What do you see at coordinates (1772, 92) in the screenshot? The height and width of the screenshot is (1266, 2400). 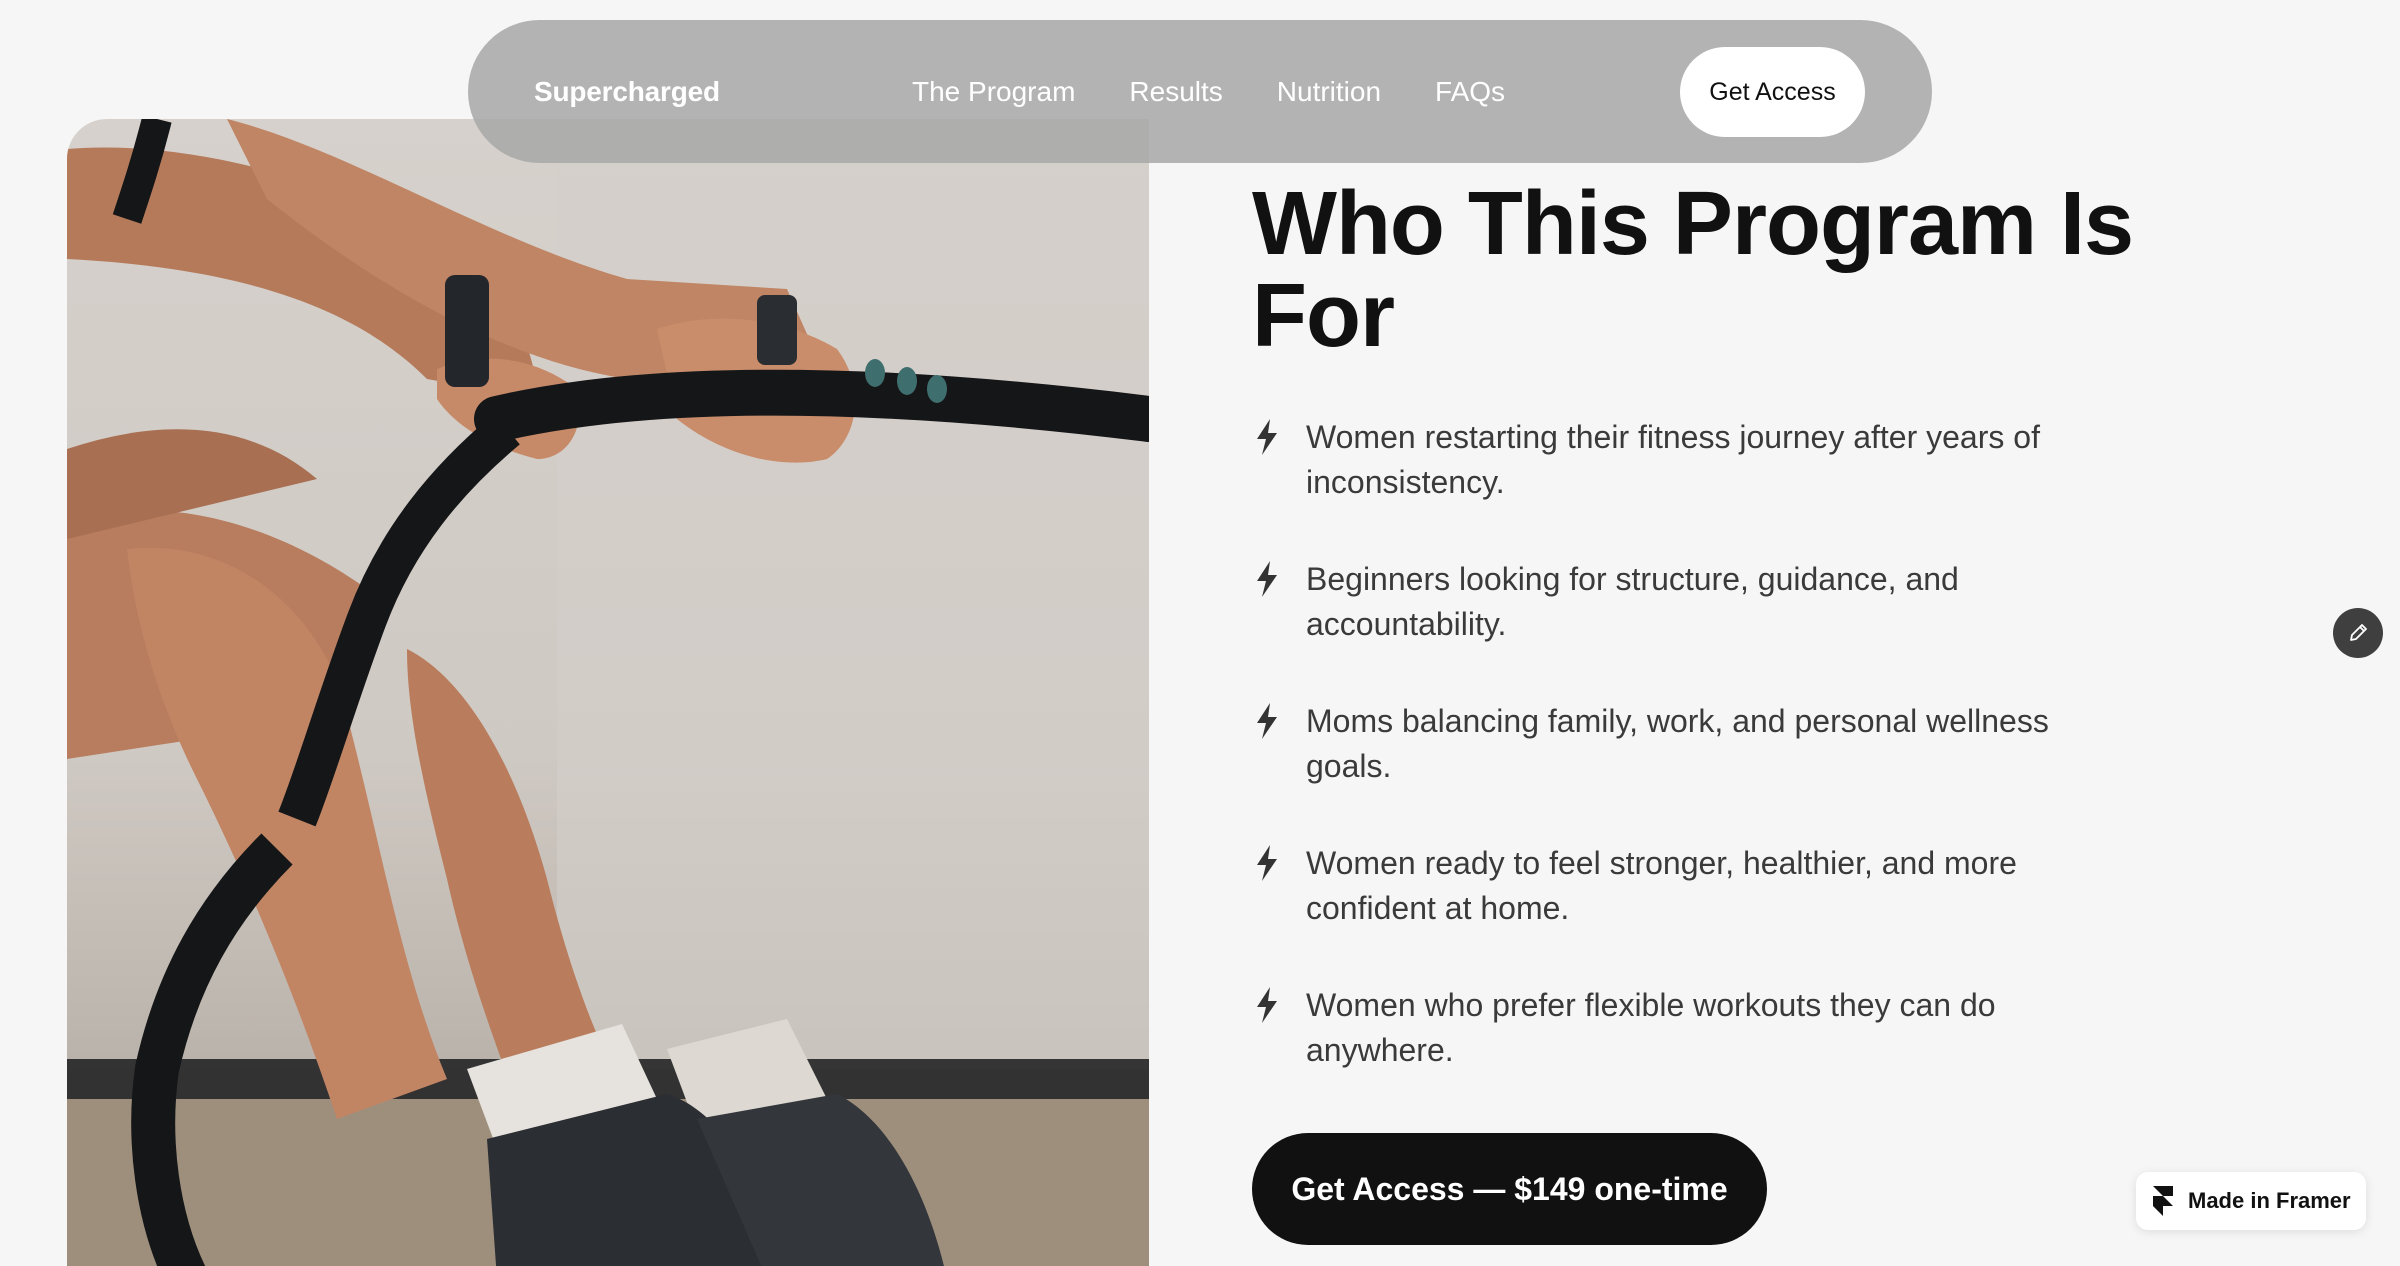 I see `nav-get-access-button: Get Access` at bounding box center [1772, 92].